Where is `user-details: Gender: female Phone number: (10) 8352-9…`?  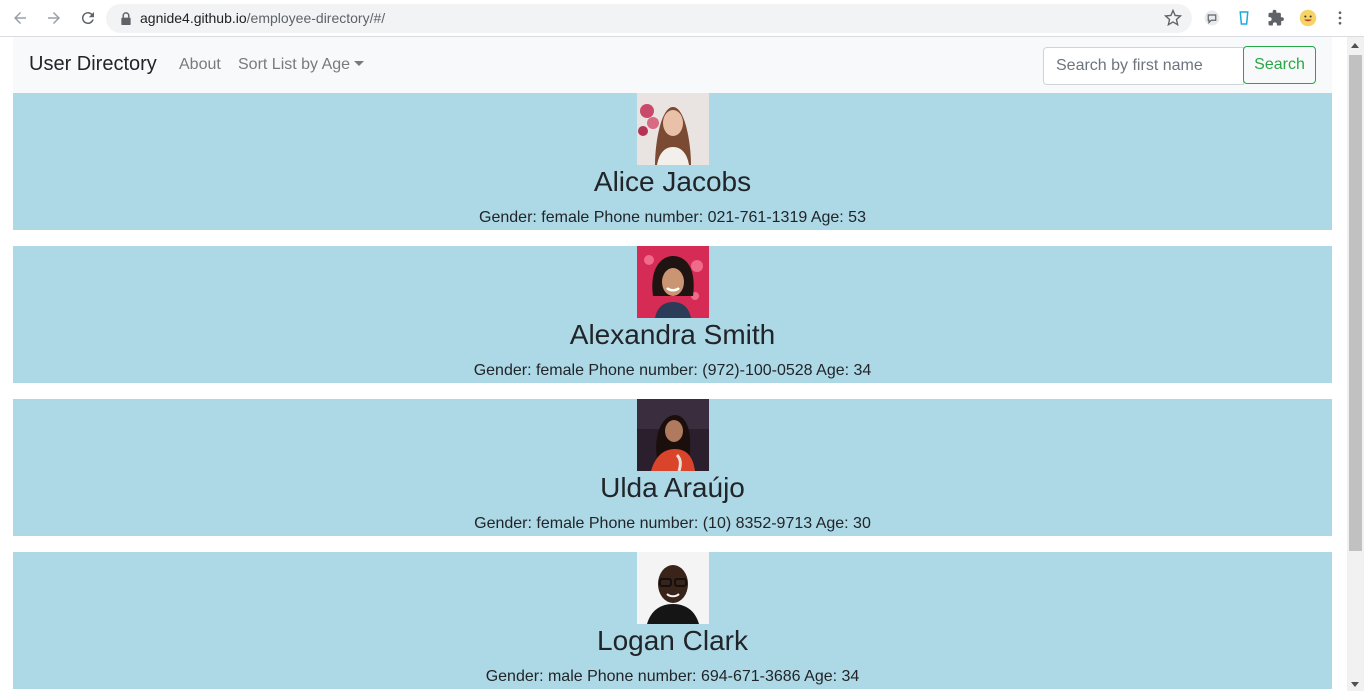 user-details: Gender: female Phone number: (10) 8352-9… is located at coordinates (672, 523).